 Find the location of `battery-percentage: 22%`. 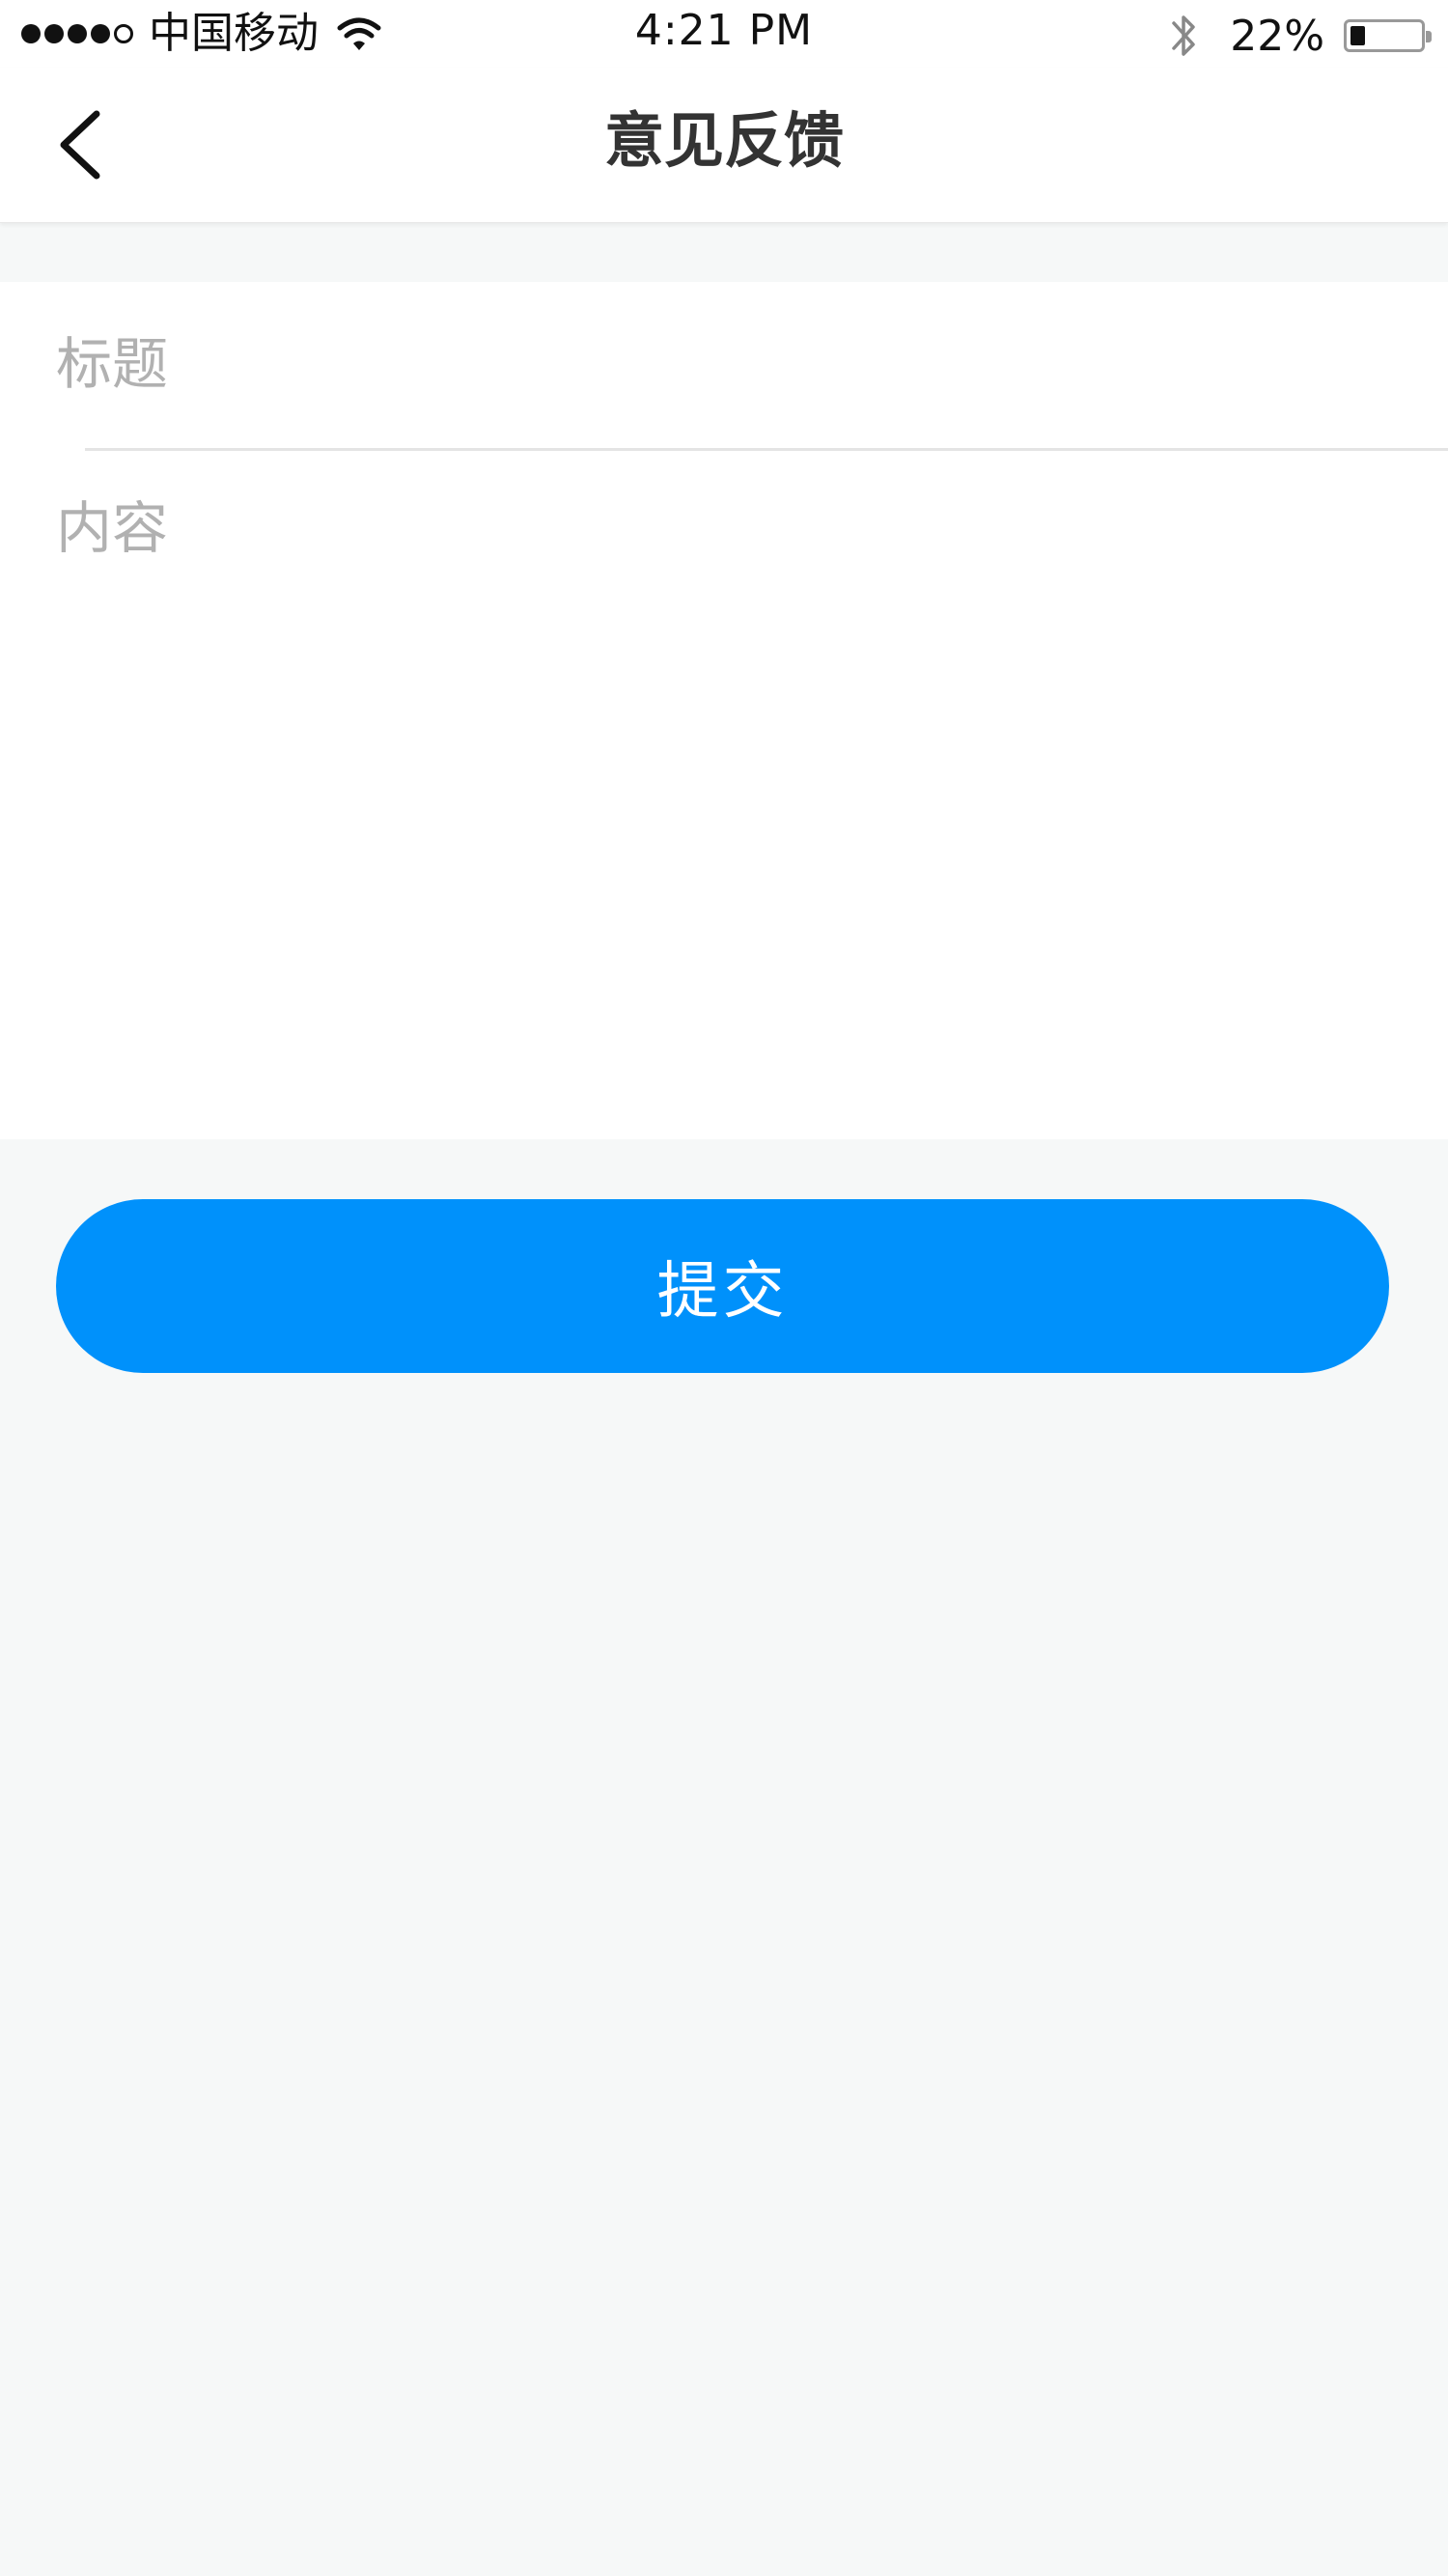

battery-percentage: 22% is located at coordinates (1277, 36).